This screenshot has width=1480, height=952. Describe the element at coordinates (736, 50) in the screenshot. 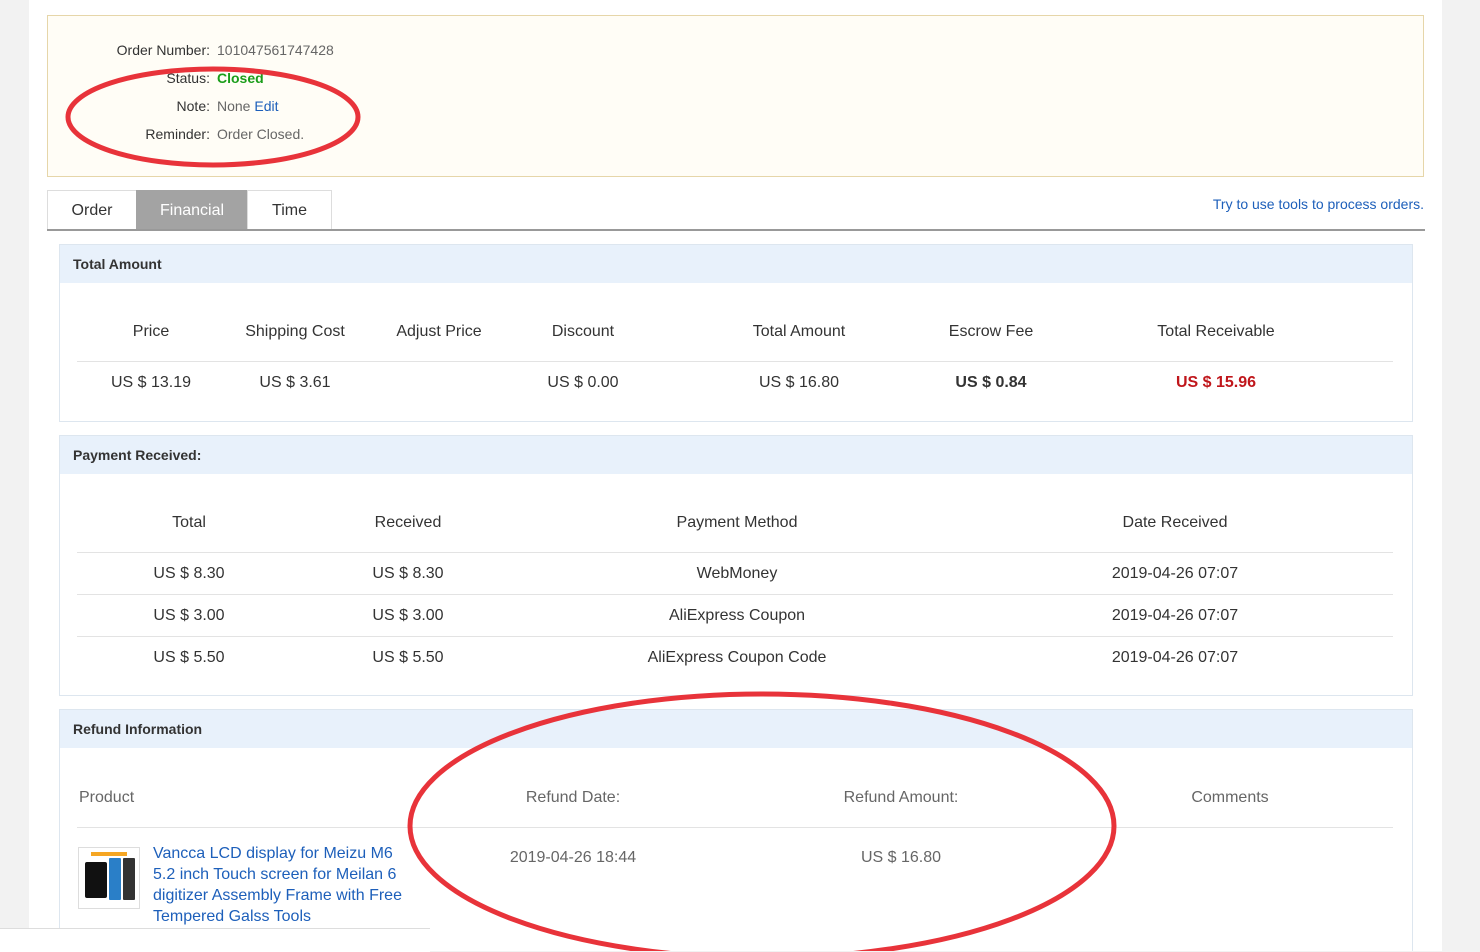

I see `order-number-row: Order Number: 101047561747428` at that location.